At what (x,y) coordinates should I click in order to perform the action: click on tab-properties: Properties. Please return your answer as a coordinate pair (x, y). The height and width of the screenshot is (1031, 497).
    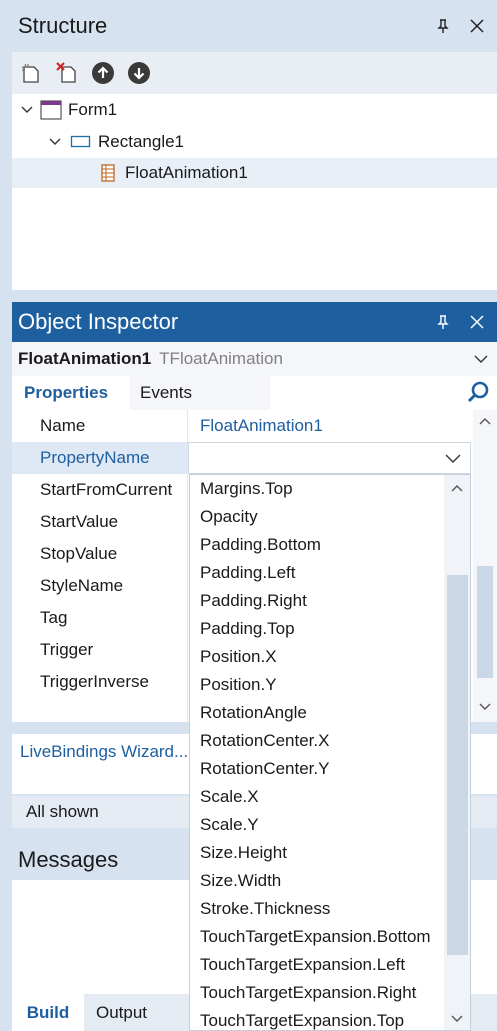
    Looking at the image, I should click on (71, 393).